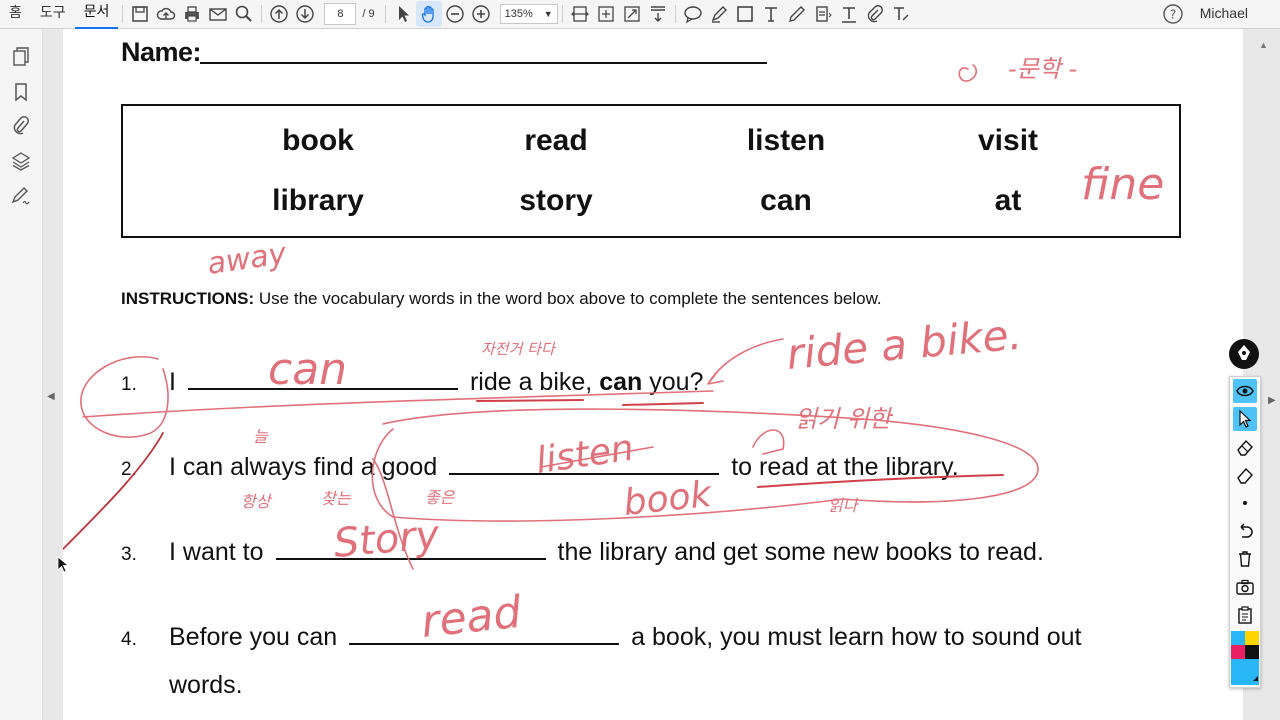 The width and height of the screenshot is (1280, 720). Describe the element at coordinates (844, 505) in the screenshot. I see `ink-text: 읽다` at that location.